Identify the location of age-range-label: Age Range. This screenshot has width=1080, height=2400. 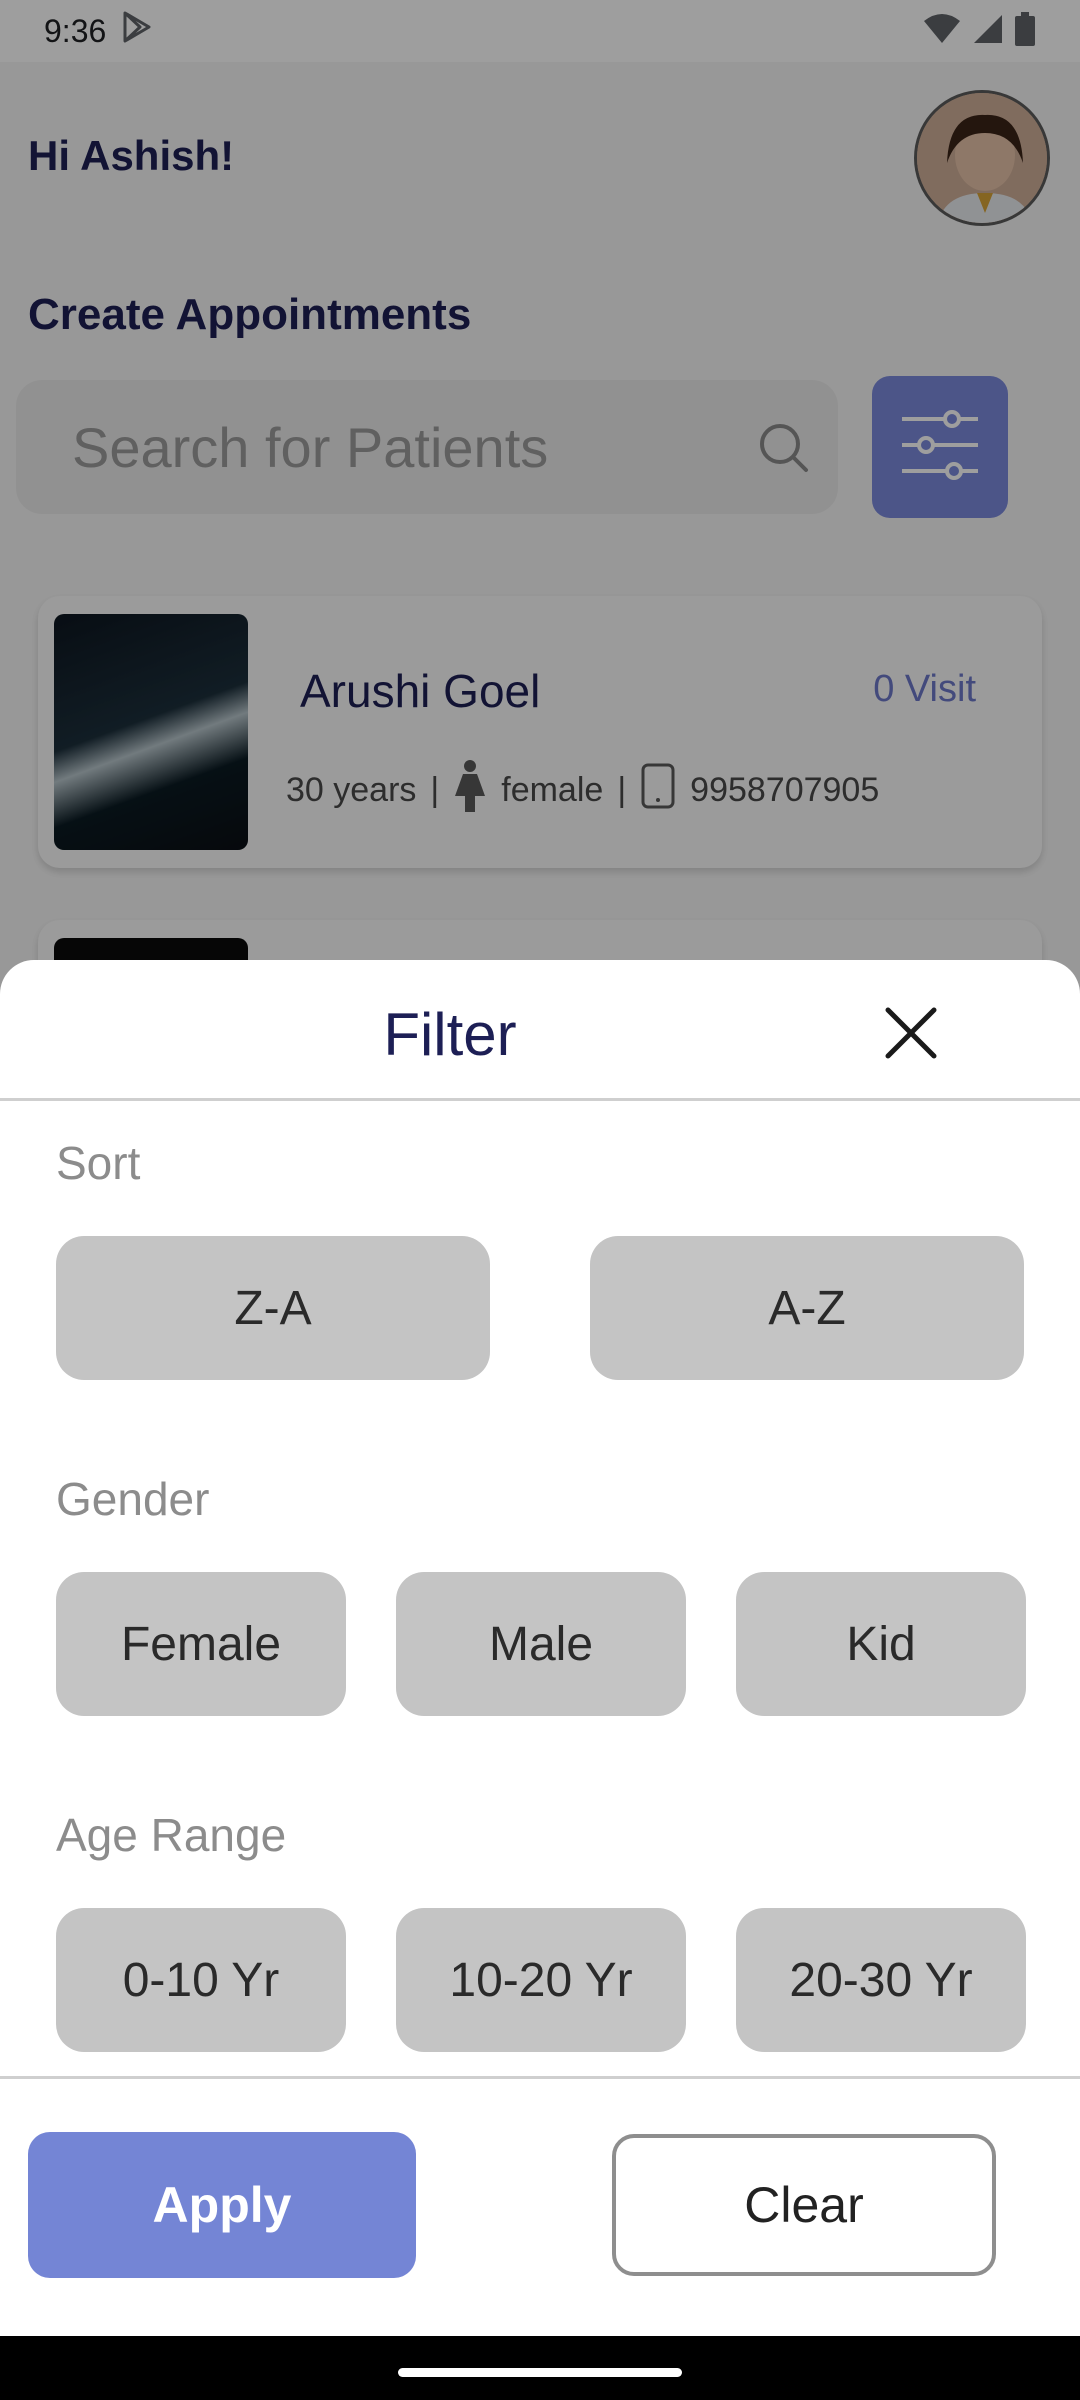
(171, 1835).